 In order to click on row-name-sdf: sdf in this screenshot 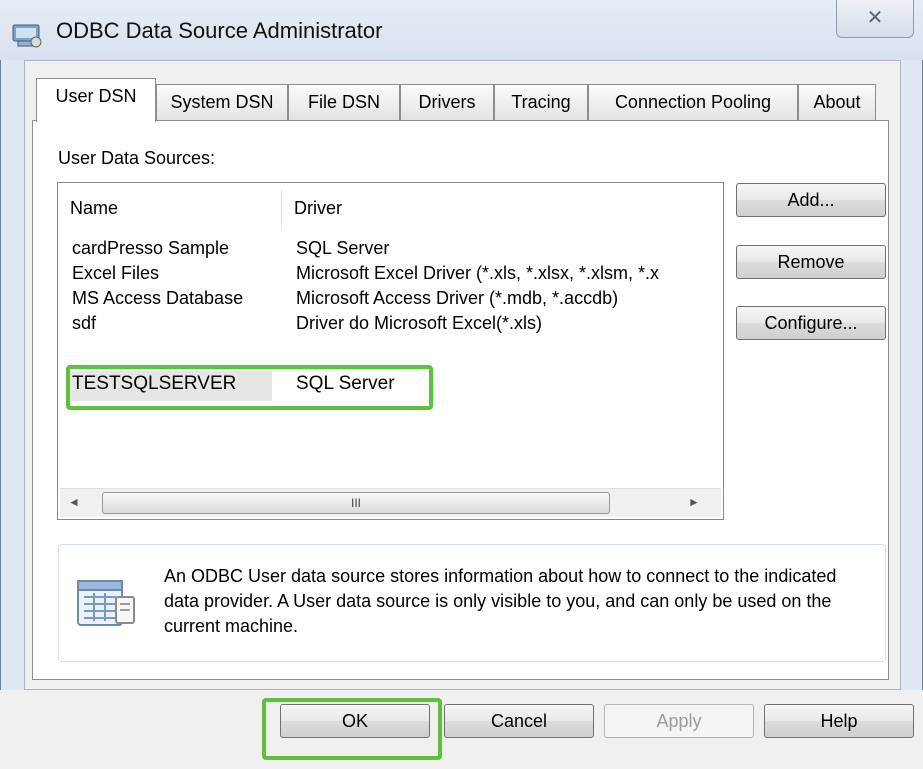, I will do `click(174, 323)`.